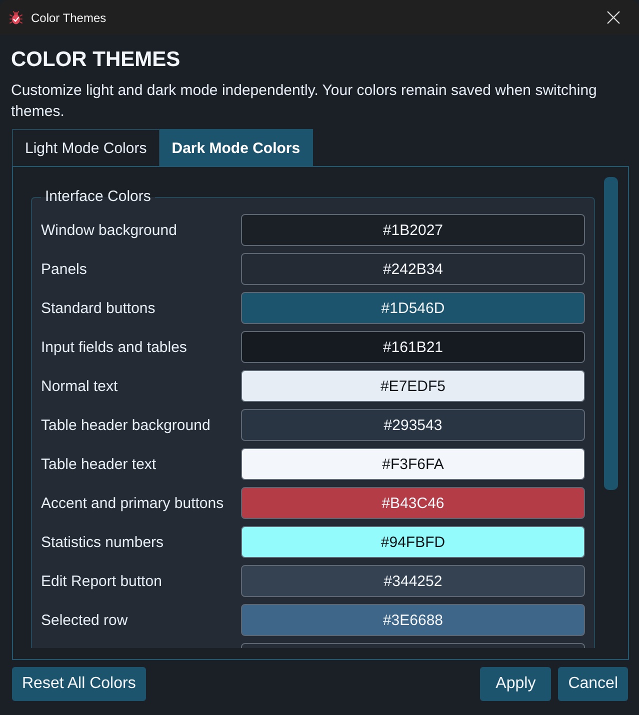  Describe the element at coordinates (593, 684) in the screenshot. I see `cancel-button: Cancel` at that location.